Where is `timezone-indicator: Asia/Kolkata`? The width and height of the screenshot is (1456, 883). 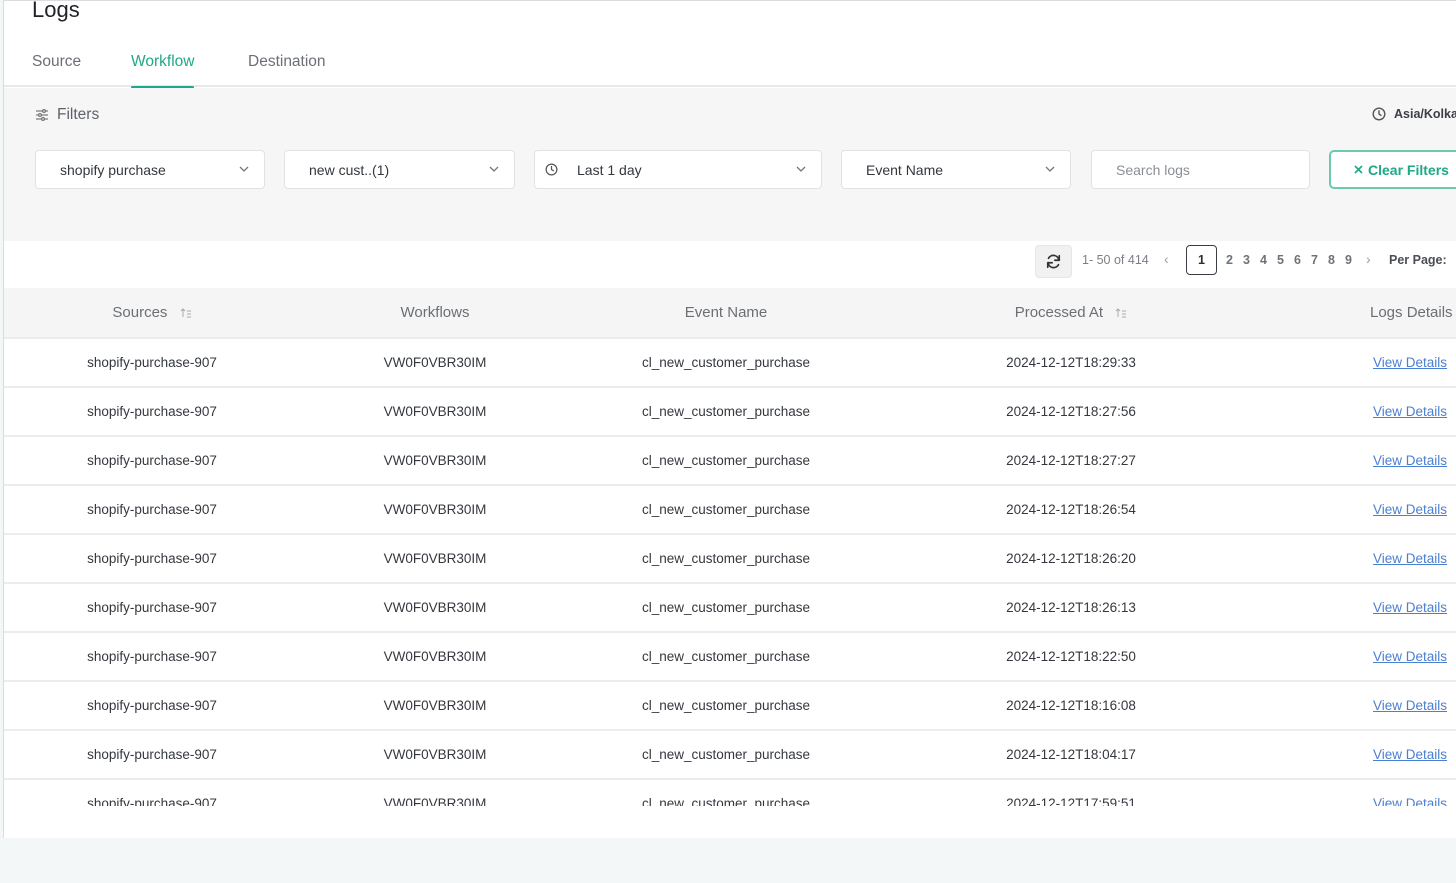 timezone-indicator: Asia/Kolkata is located at coordinates (1414, 114).